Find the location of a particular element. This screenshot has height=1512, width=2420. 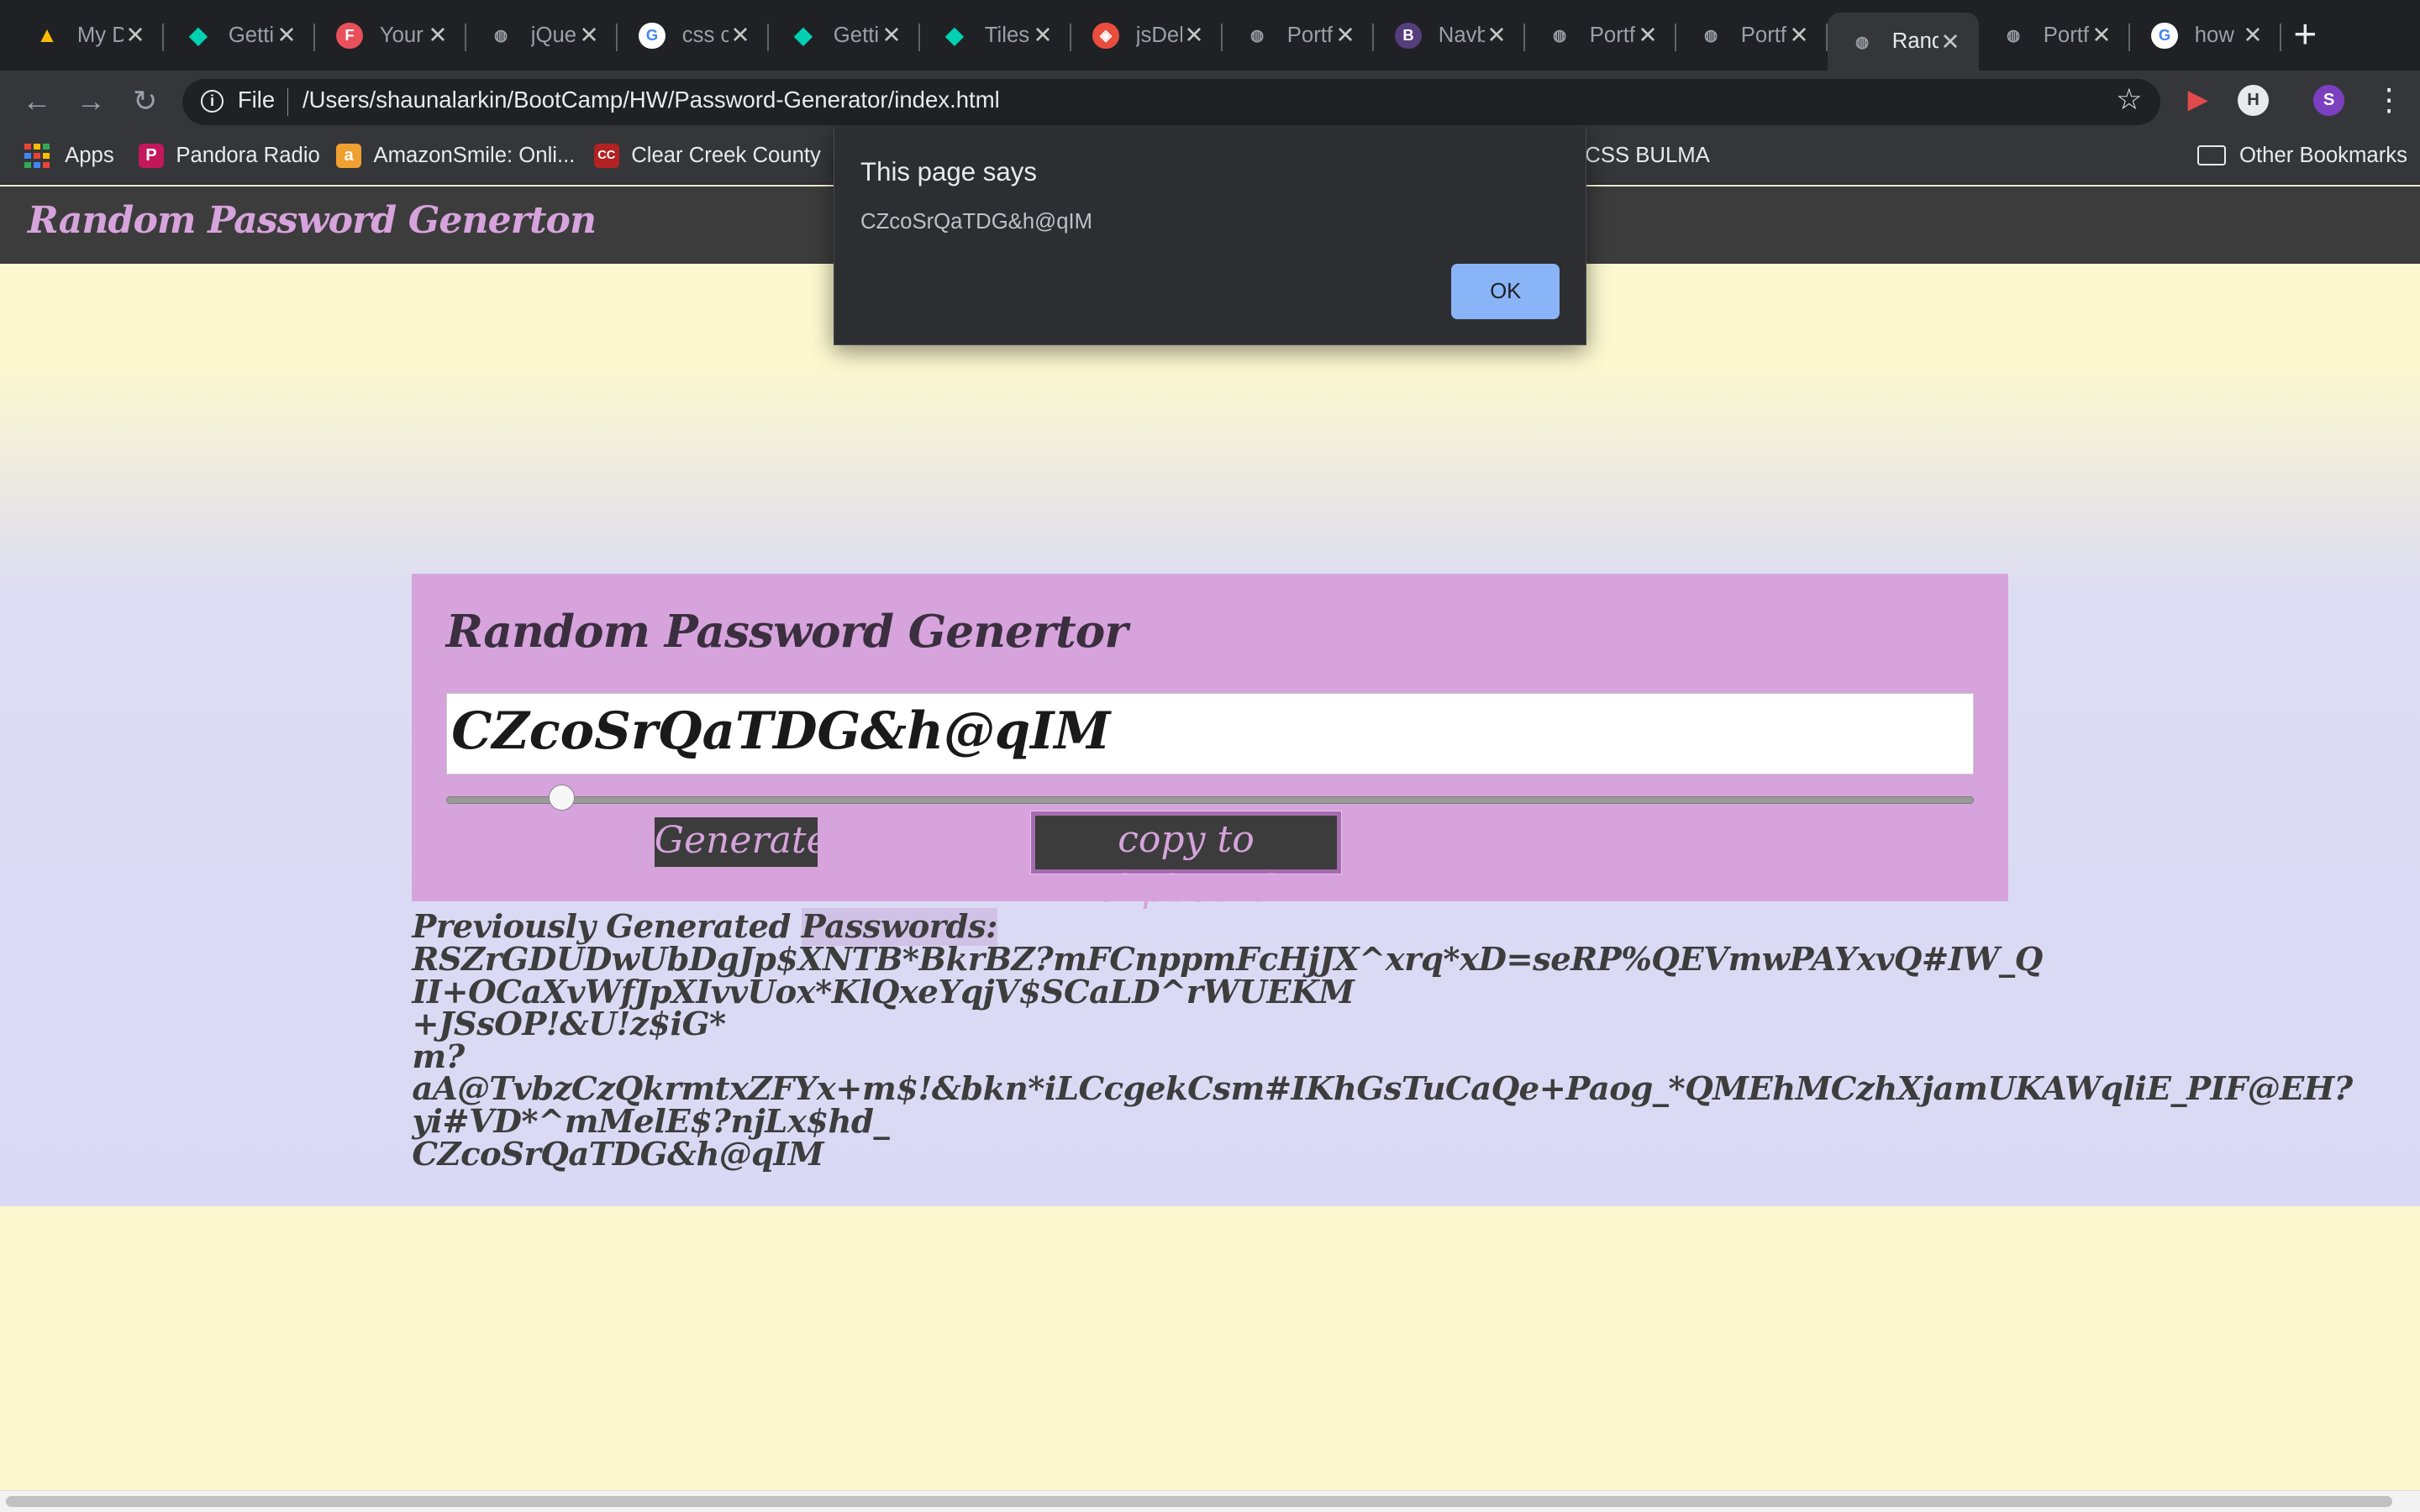

tab-title: Tiles is located at coordinates (1007, 35).